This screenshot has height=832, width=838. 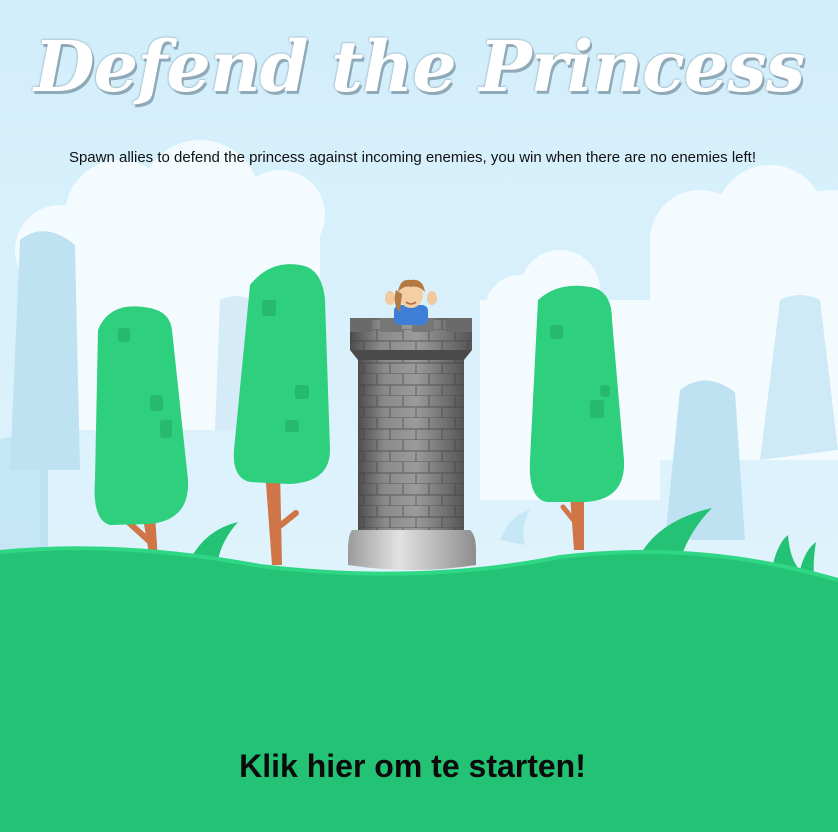 What do you see at coordinates (412, 766) in the screenshot?
I see `start-button: Klik hier om te starten!` at bounding box center [412, 766].